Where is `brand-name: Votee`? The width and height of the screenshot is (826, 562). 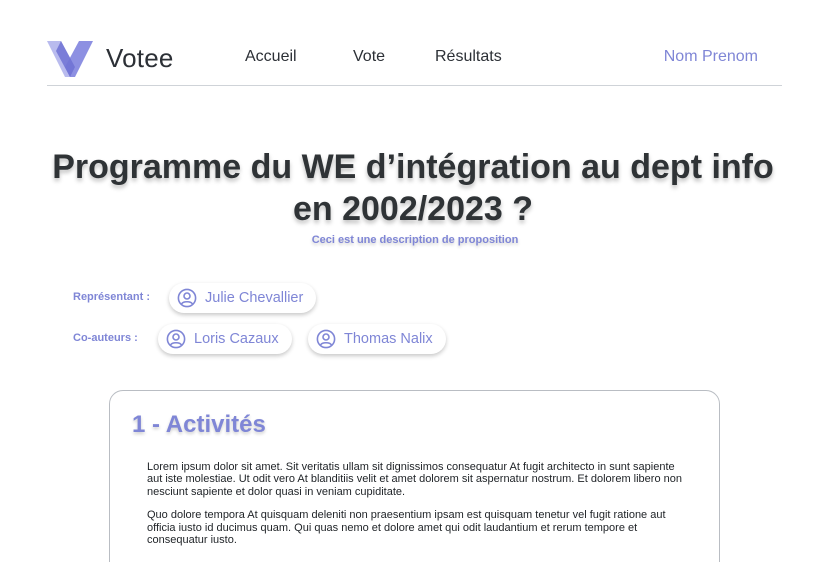
brand-name: Votee is located at coordinates (140, 58).